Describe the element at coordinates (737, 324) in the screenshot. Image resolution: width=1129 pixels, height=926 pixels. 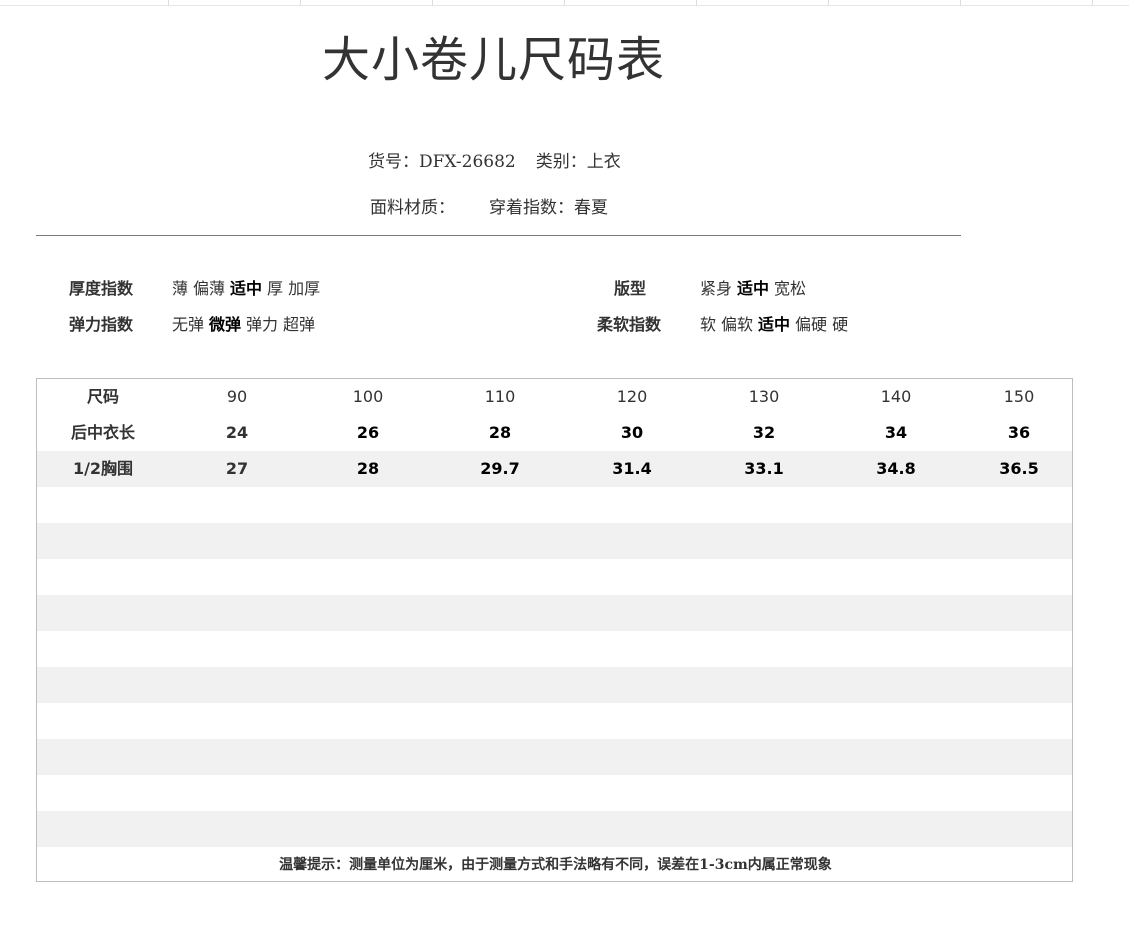
I see `index-option: 偏软` at that location.